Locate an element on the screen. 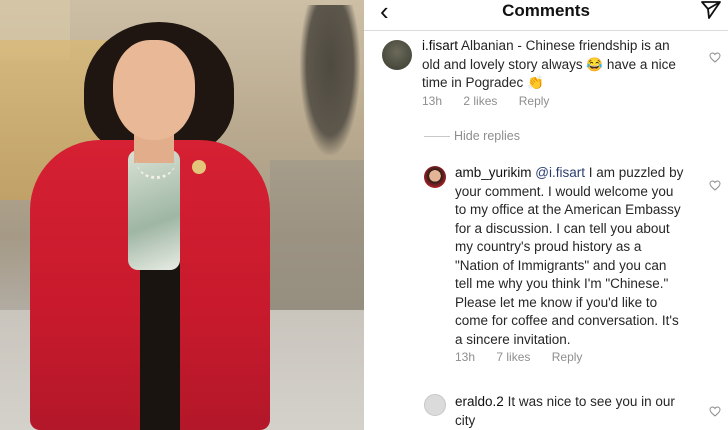 This screenshot has width=728, height=430. hide-replies-line is located at coordinates (437, 136).